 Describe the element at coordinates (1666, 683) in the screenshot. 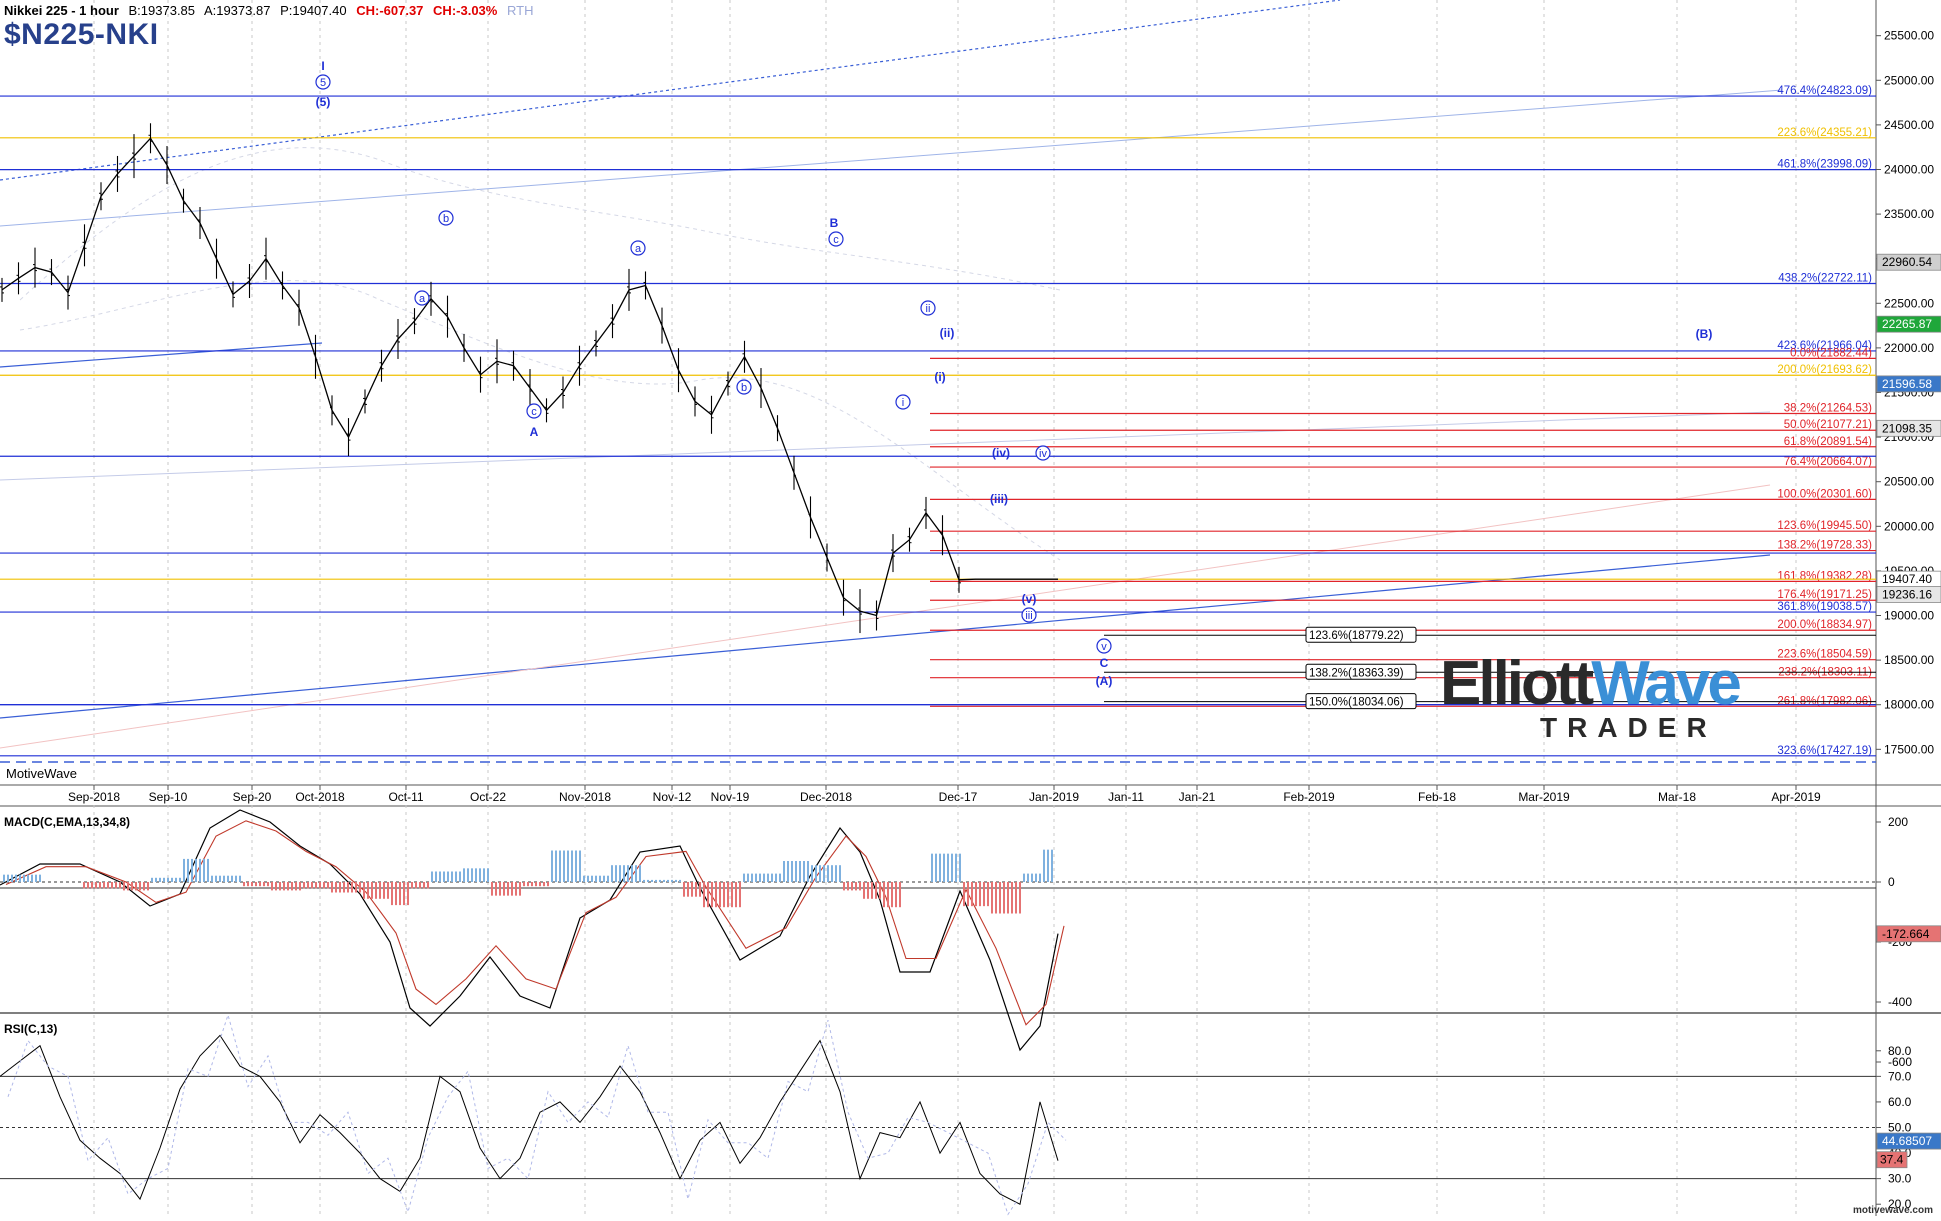

I see `logo-word-wave: Wave` at that location.